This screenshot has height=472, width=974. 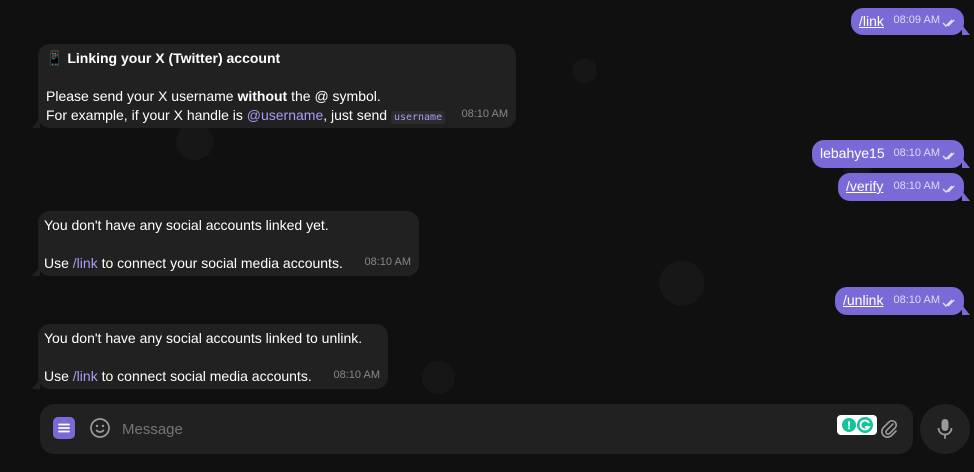 I want to click on bold-text: without, so click(x=262, y=96).